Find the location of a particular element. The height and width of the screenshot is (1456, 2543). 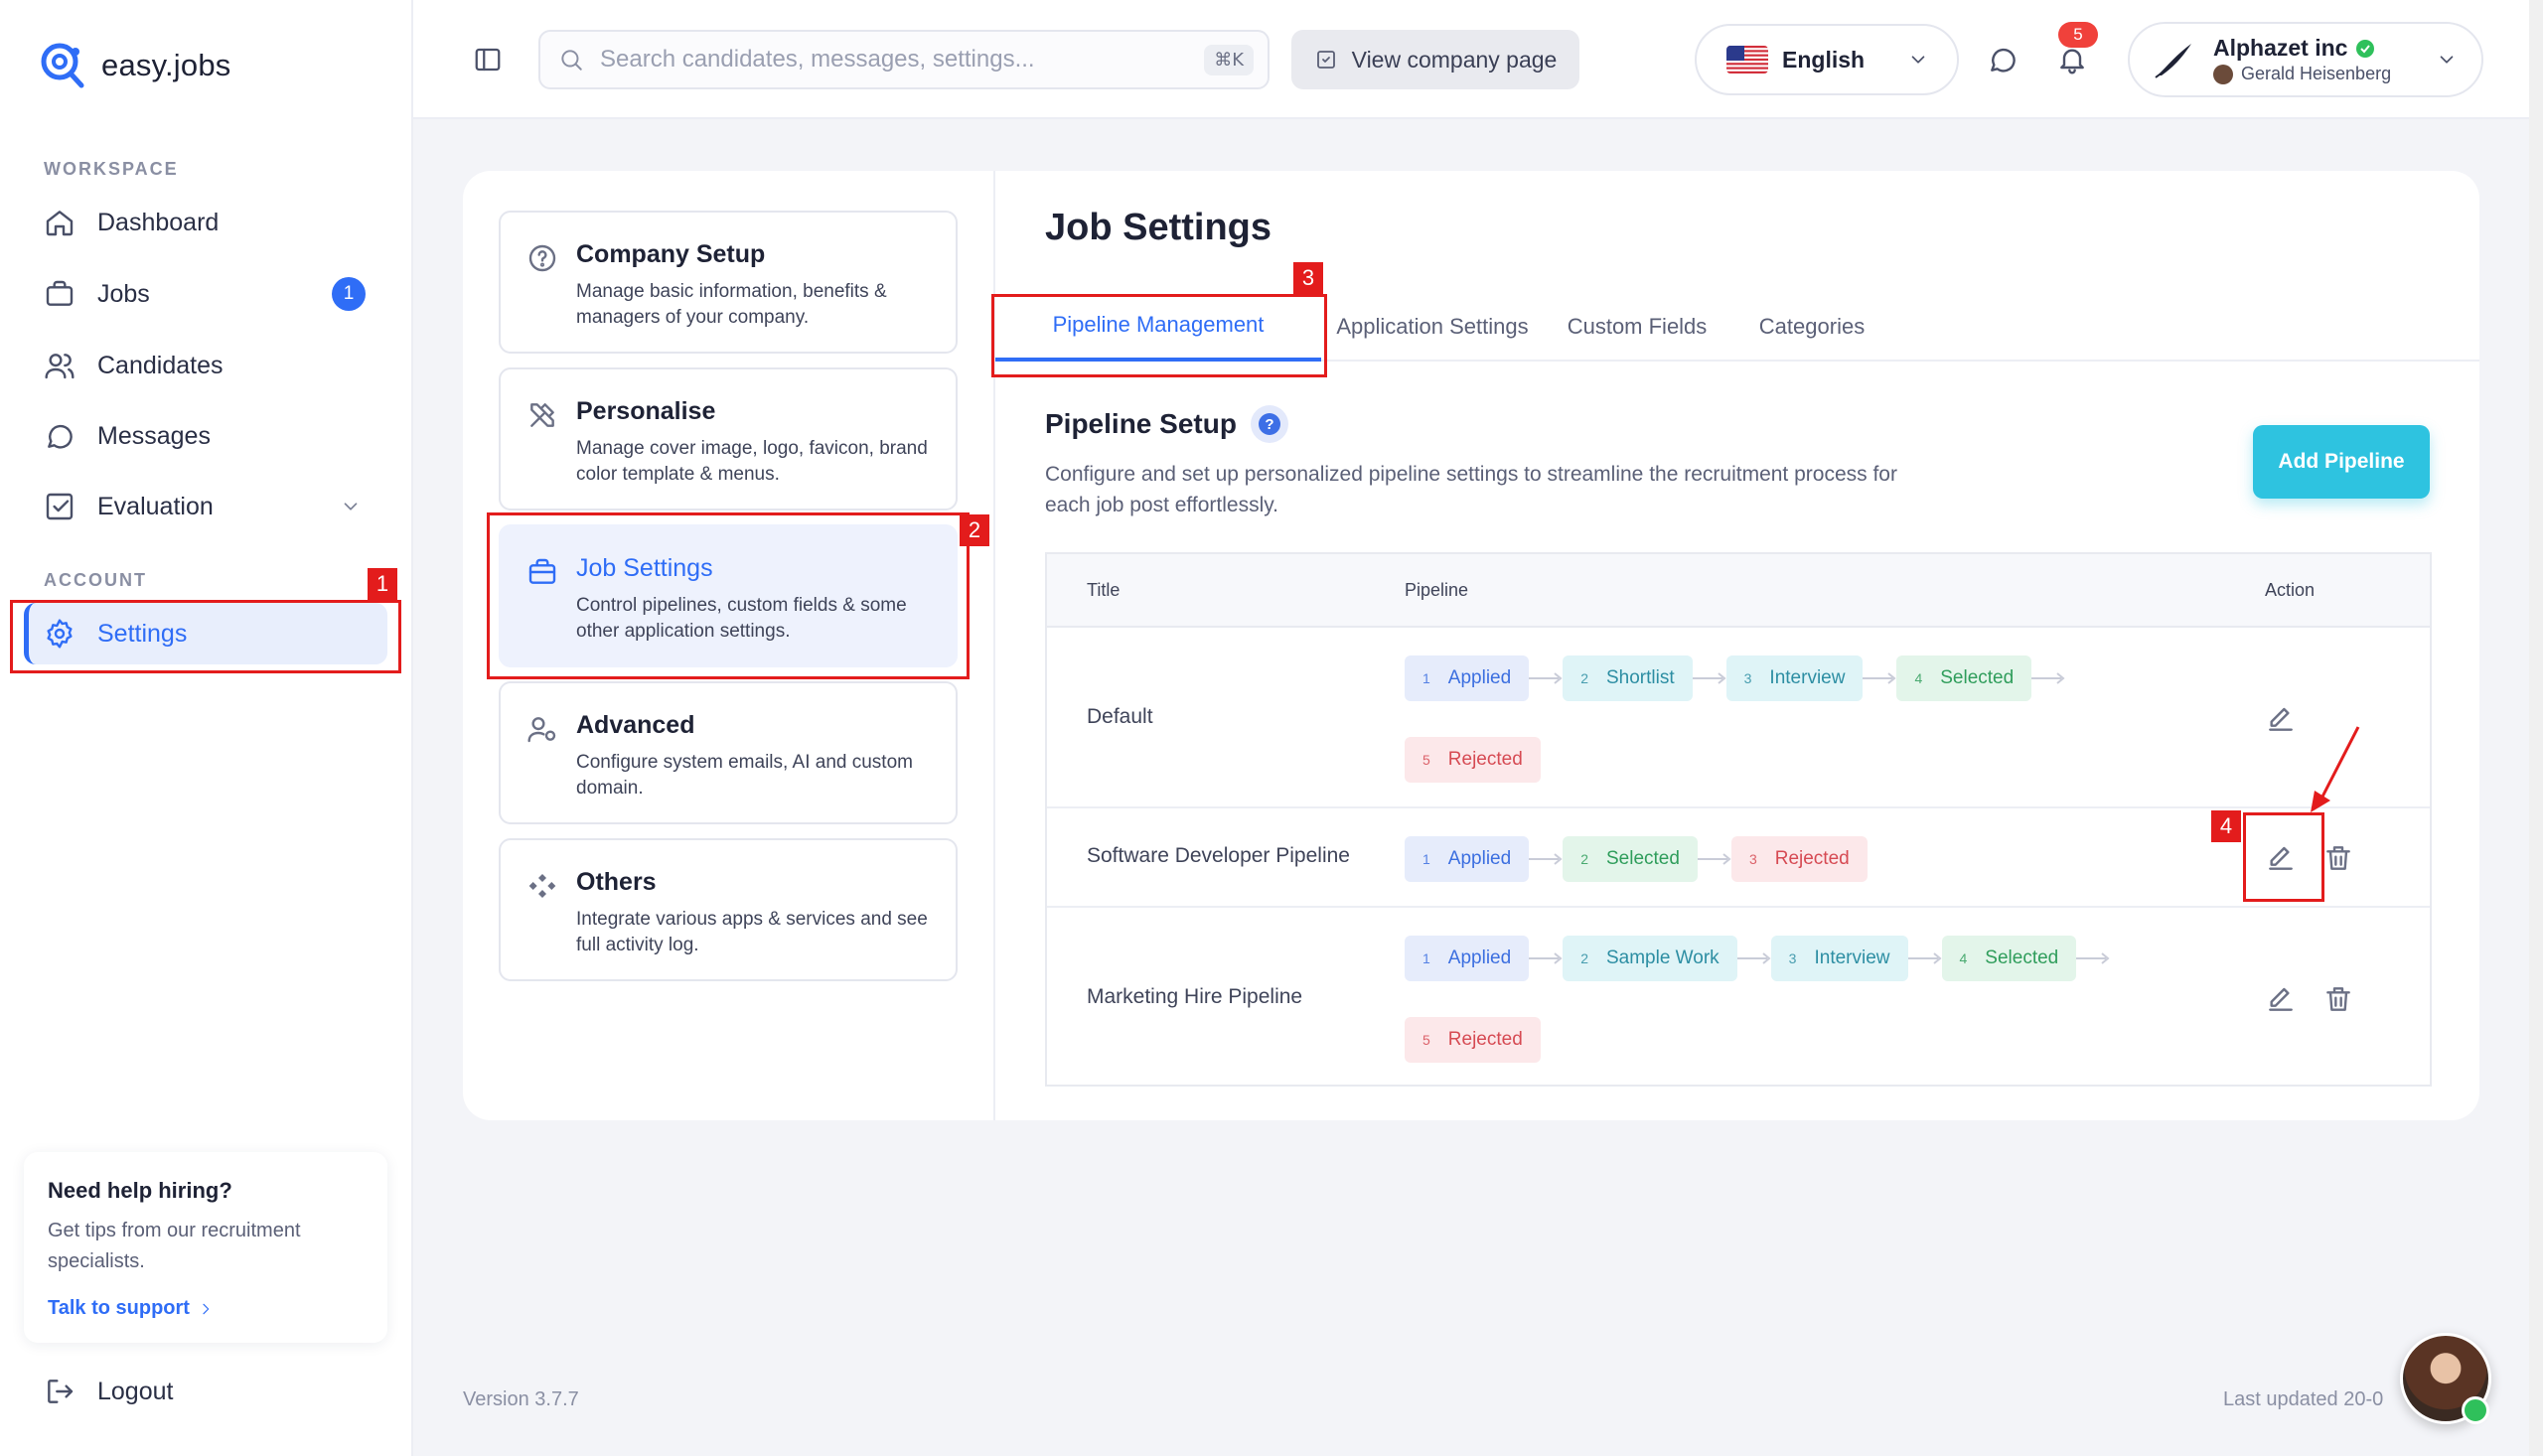

talk-to-support-link: Talk to support is located at coordinates (206, 1308).